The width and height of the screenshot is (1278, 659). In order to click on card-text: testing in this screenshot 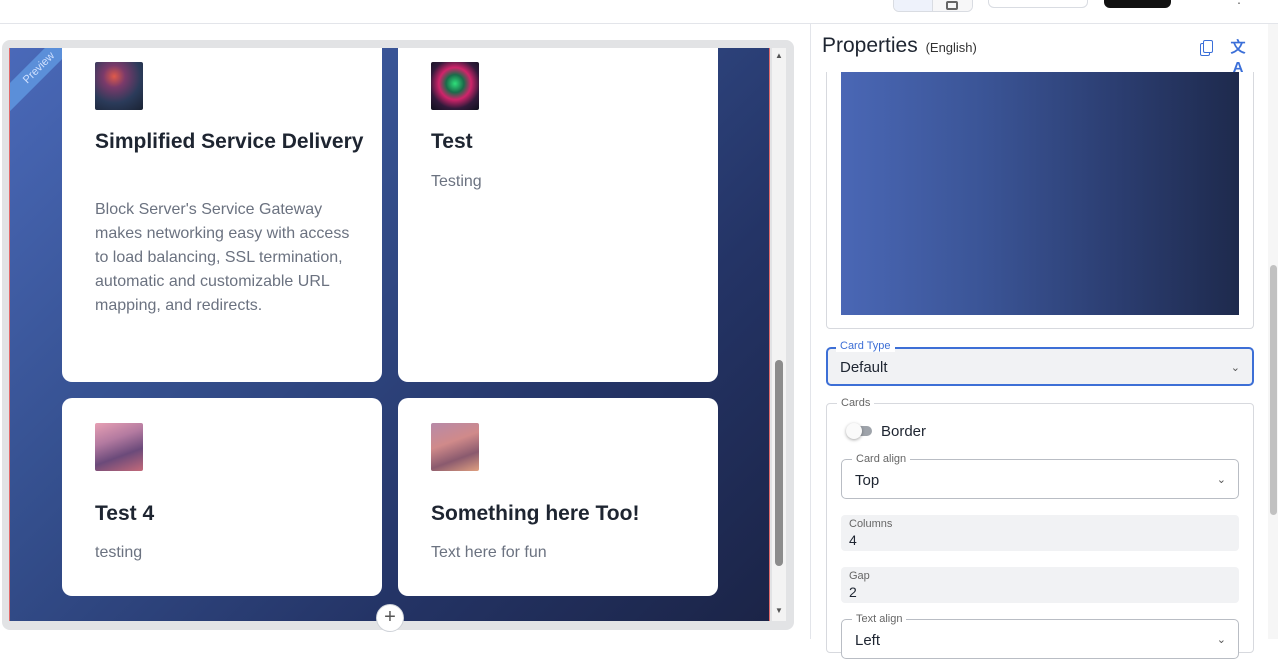, I will do `click(119, 552)`.